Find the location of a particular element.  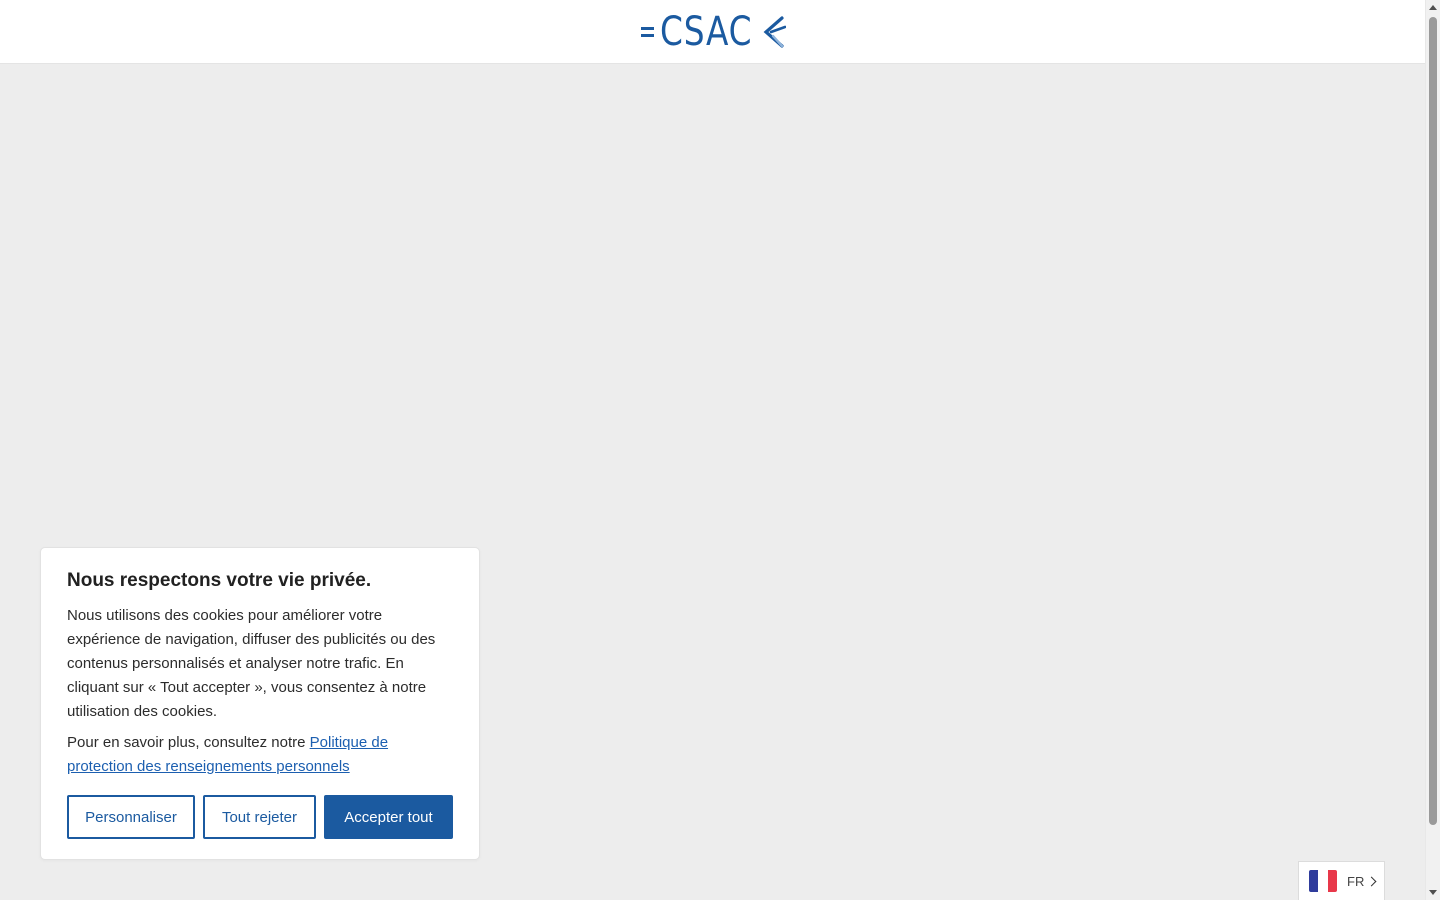

language-code: FR is located at coordinates (1356, 881).